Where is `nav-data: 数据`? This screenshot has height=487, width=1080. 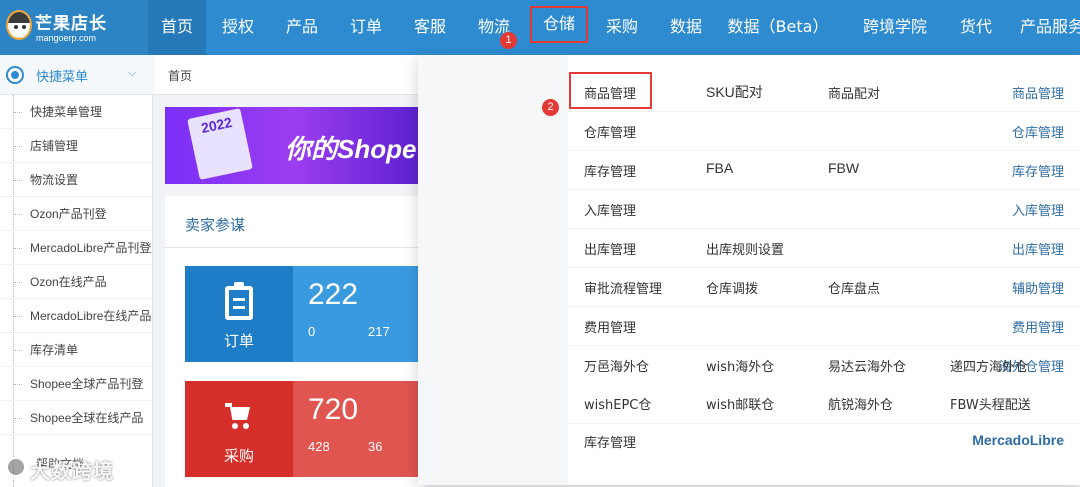
nav-data: 数据 is located at coordinates (686, 27).